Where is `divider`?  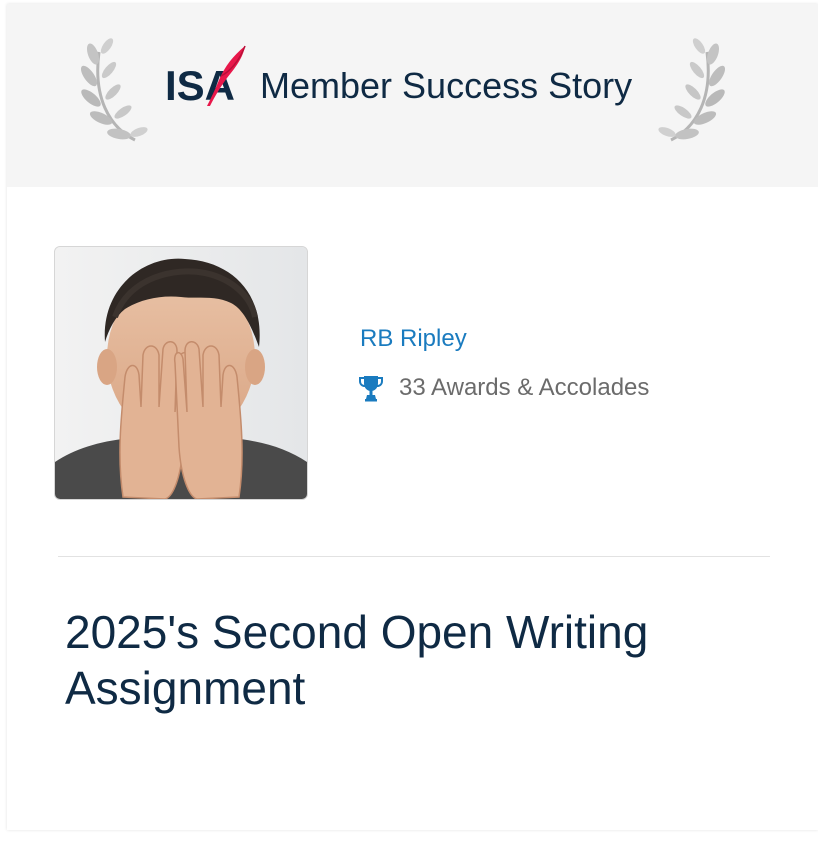 divider is located at coordinates (414, 556).